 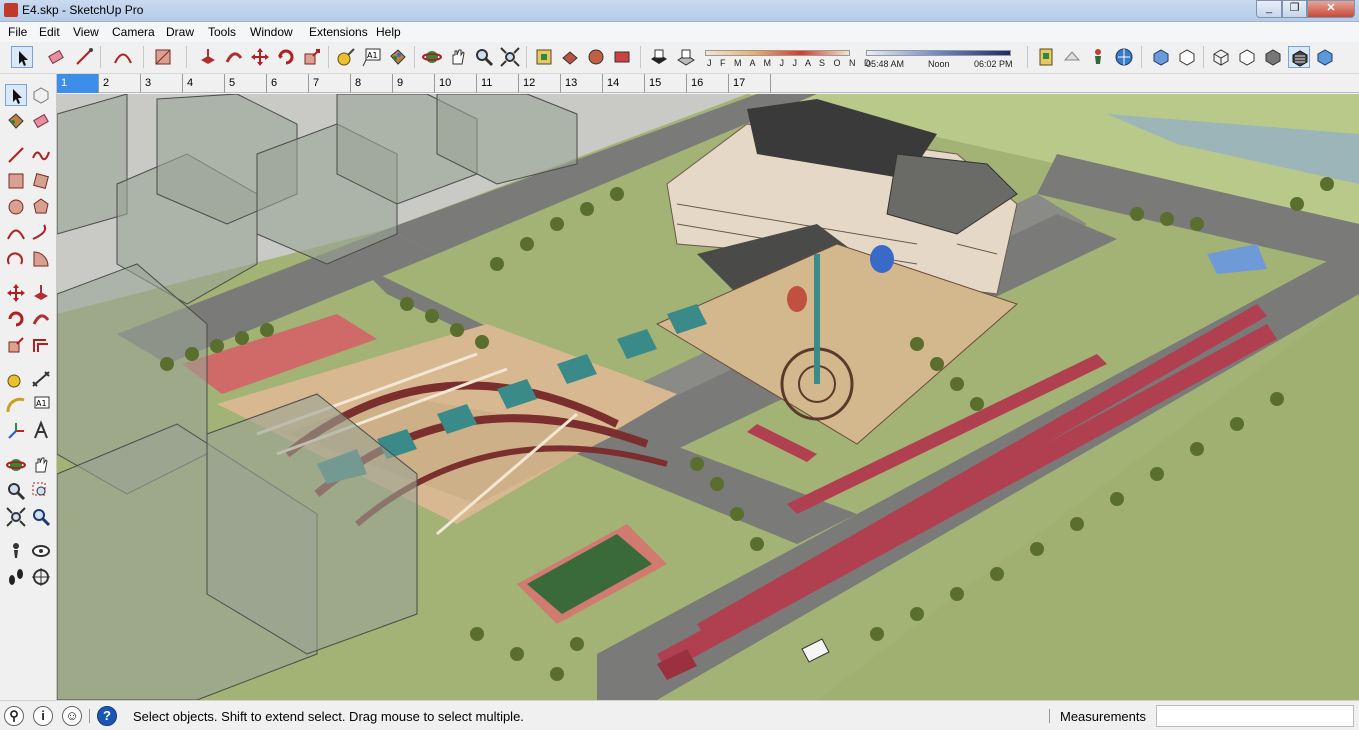 What do you see at coordinates (338, 32) in the screenshot?
I see `menu-extensions: Extensions` at bounding box center [338, 32].